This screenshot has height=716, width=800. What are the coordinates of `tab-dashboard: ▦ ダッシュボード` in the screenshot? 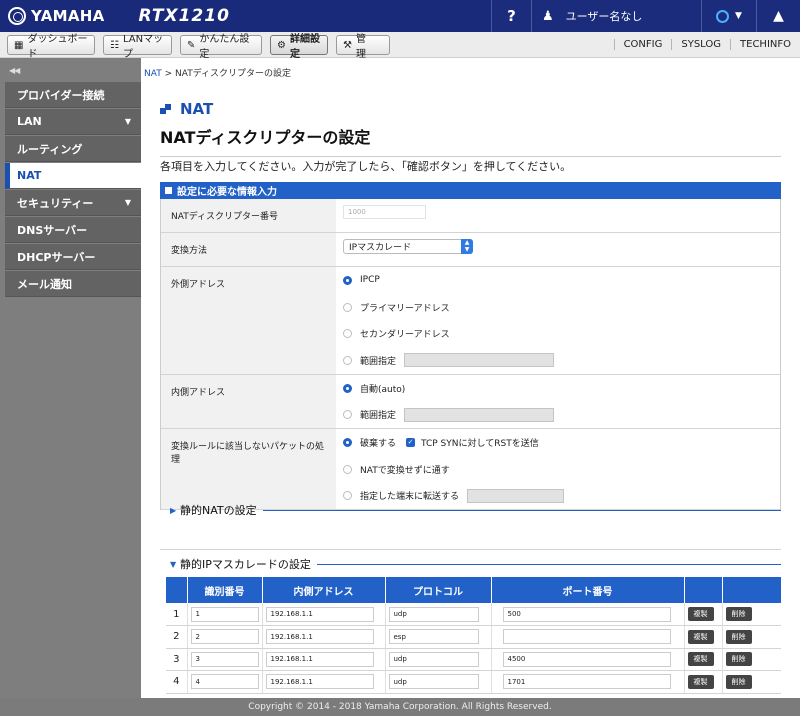 It's located at (51, 47).